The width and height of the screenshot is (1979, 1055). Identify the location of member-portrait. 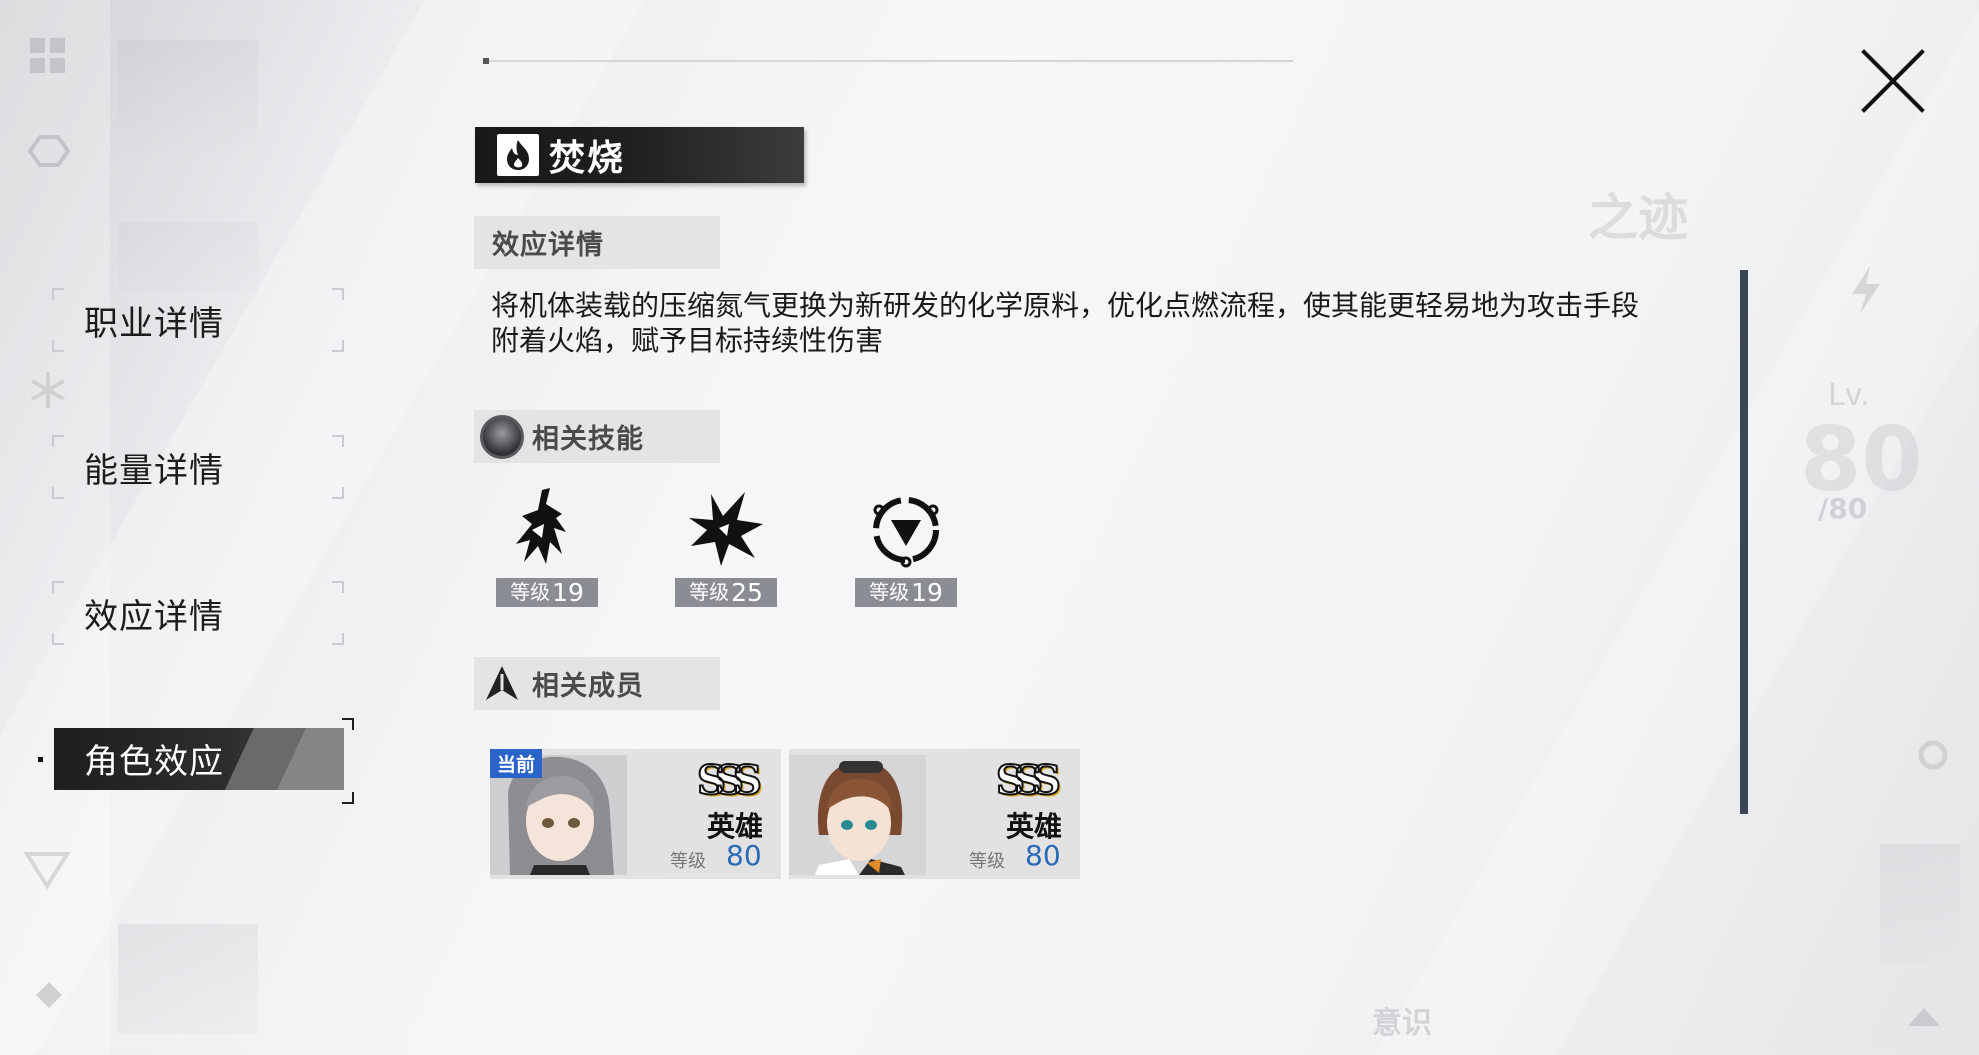
(857, 815).